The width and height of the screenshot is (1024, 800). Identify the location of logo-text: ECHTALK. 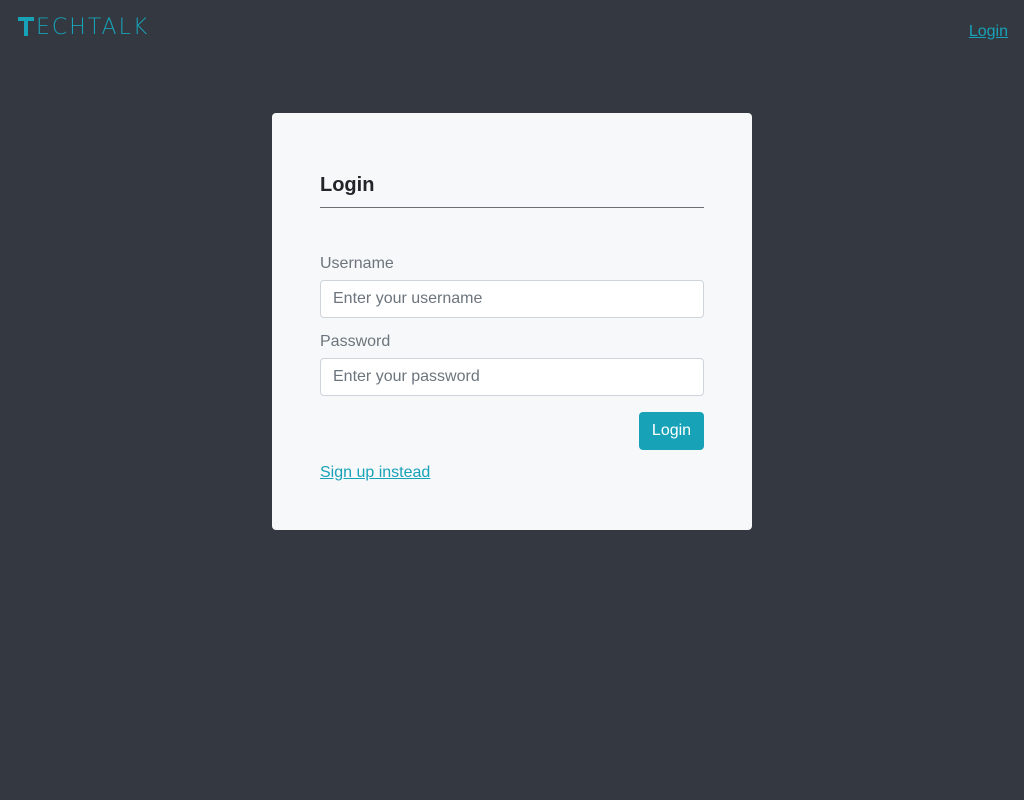
(93, 27).